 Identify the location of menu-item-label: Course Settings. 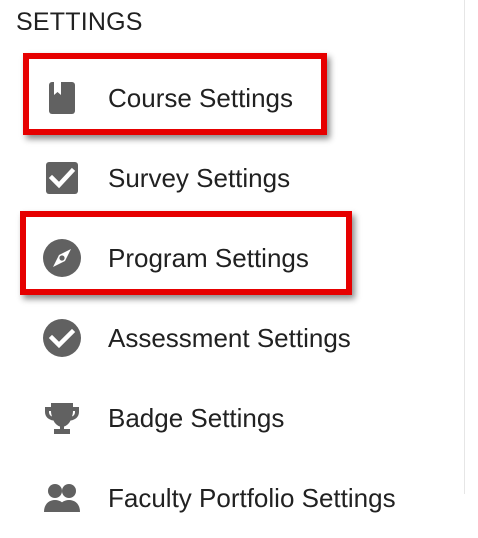
(200, 98).